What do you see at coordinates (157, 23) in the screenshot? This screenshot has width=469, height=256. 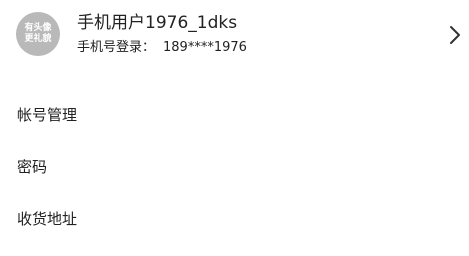 I see `profile-name: 手机用户1976_1dks` at bounding box center [157, 23].